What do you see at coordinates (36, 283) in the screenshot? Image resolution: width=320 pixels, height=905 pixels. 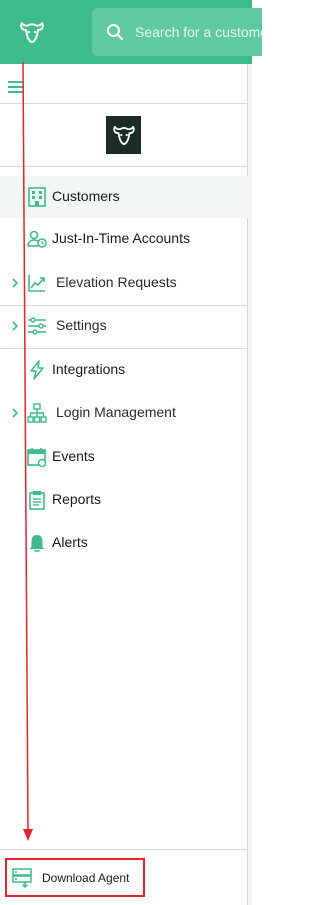 I see `chart-up-icon` at bounding box center [36, 283].